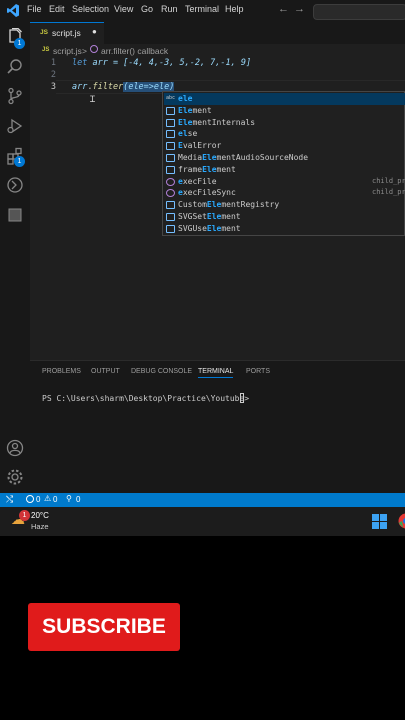 This screenshot has width=405, height=720. Describe the element at coordinates (202, 521) in the screenshot. I see `windows-taskbar: ☁ 1 20°C Haze` at that location.